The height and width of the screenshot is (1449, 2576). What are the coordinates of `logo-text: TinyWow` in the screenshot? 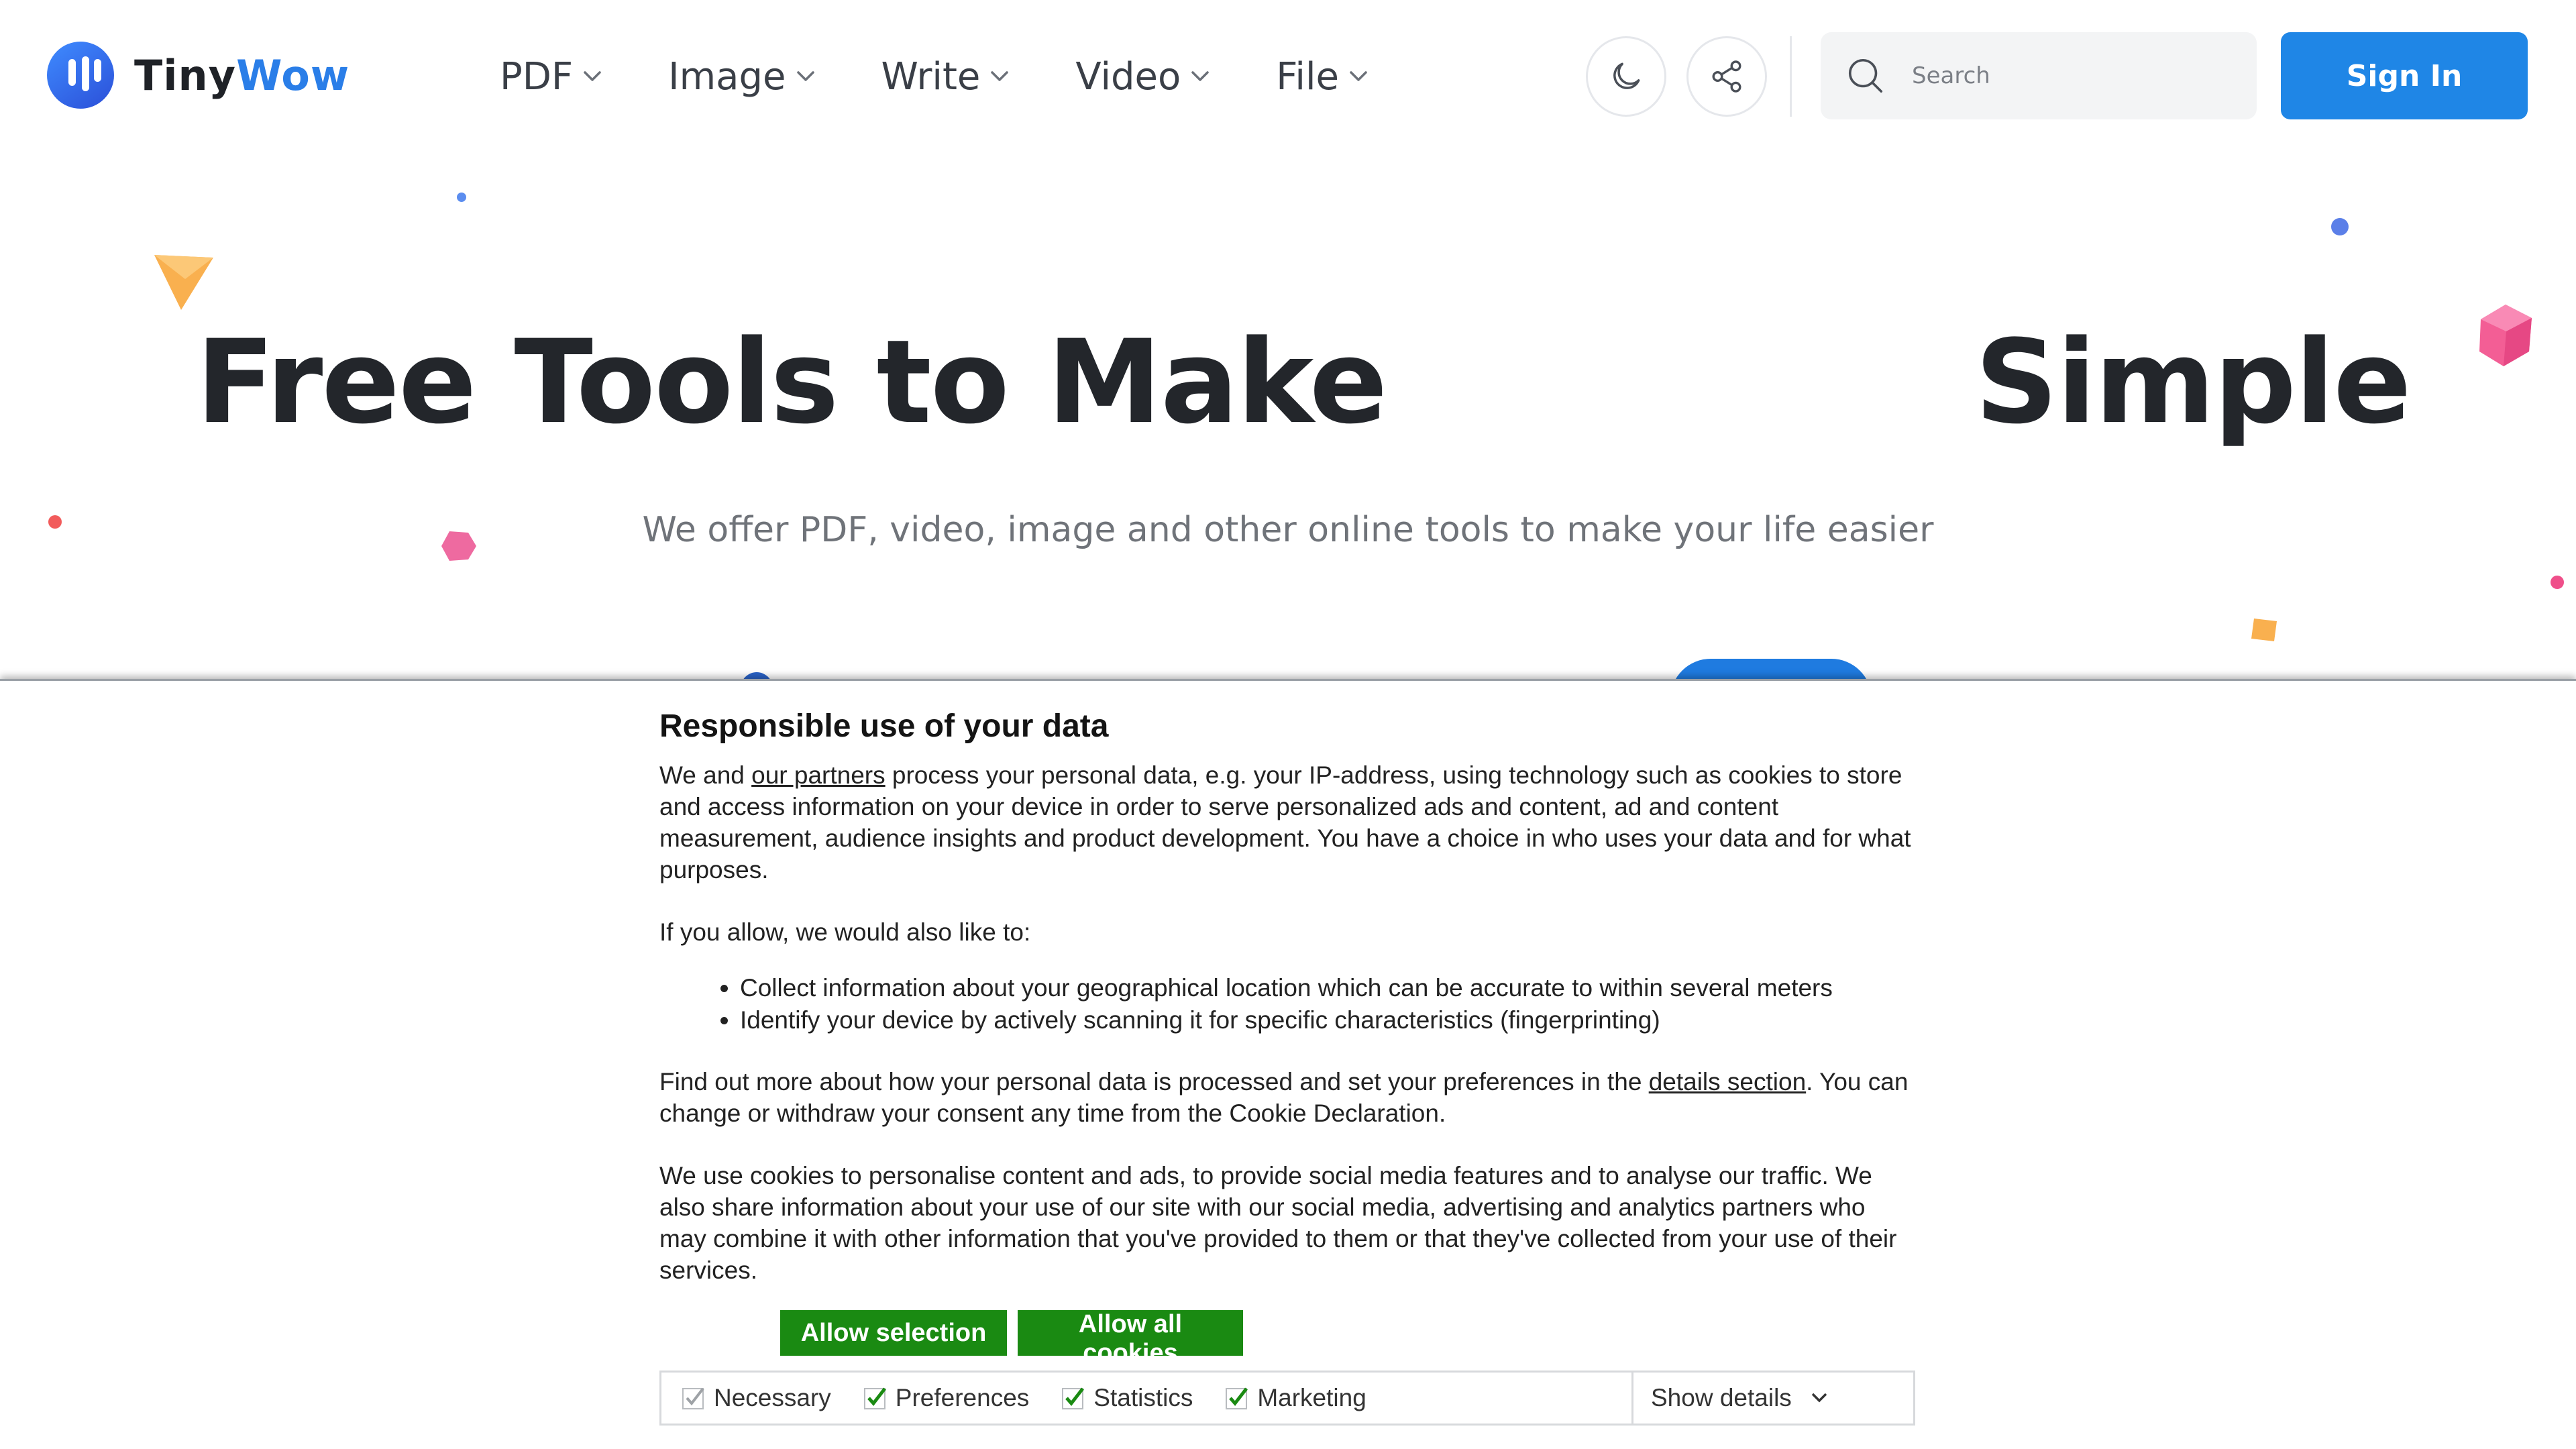 It's located at (242, 75).